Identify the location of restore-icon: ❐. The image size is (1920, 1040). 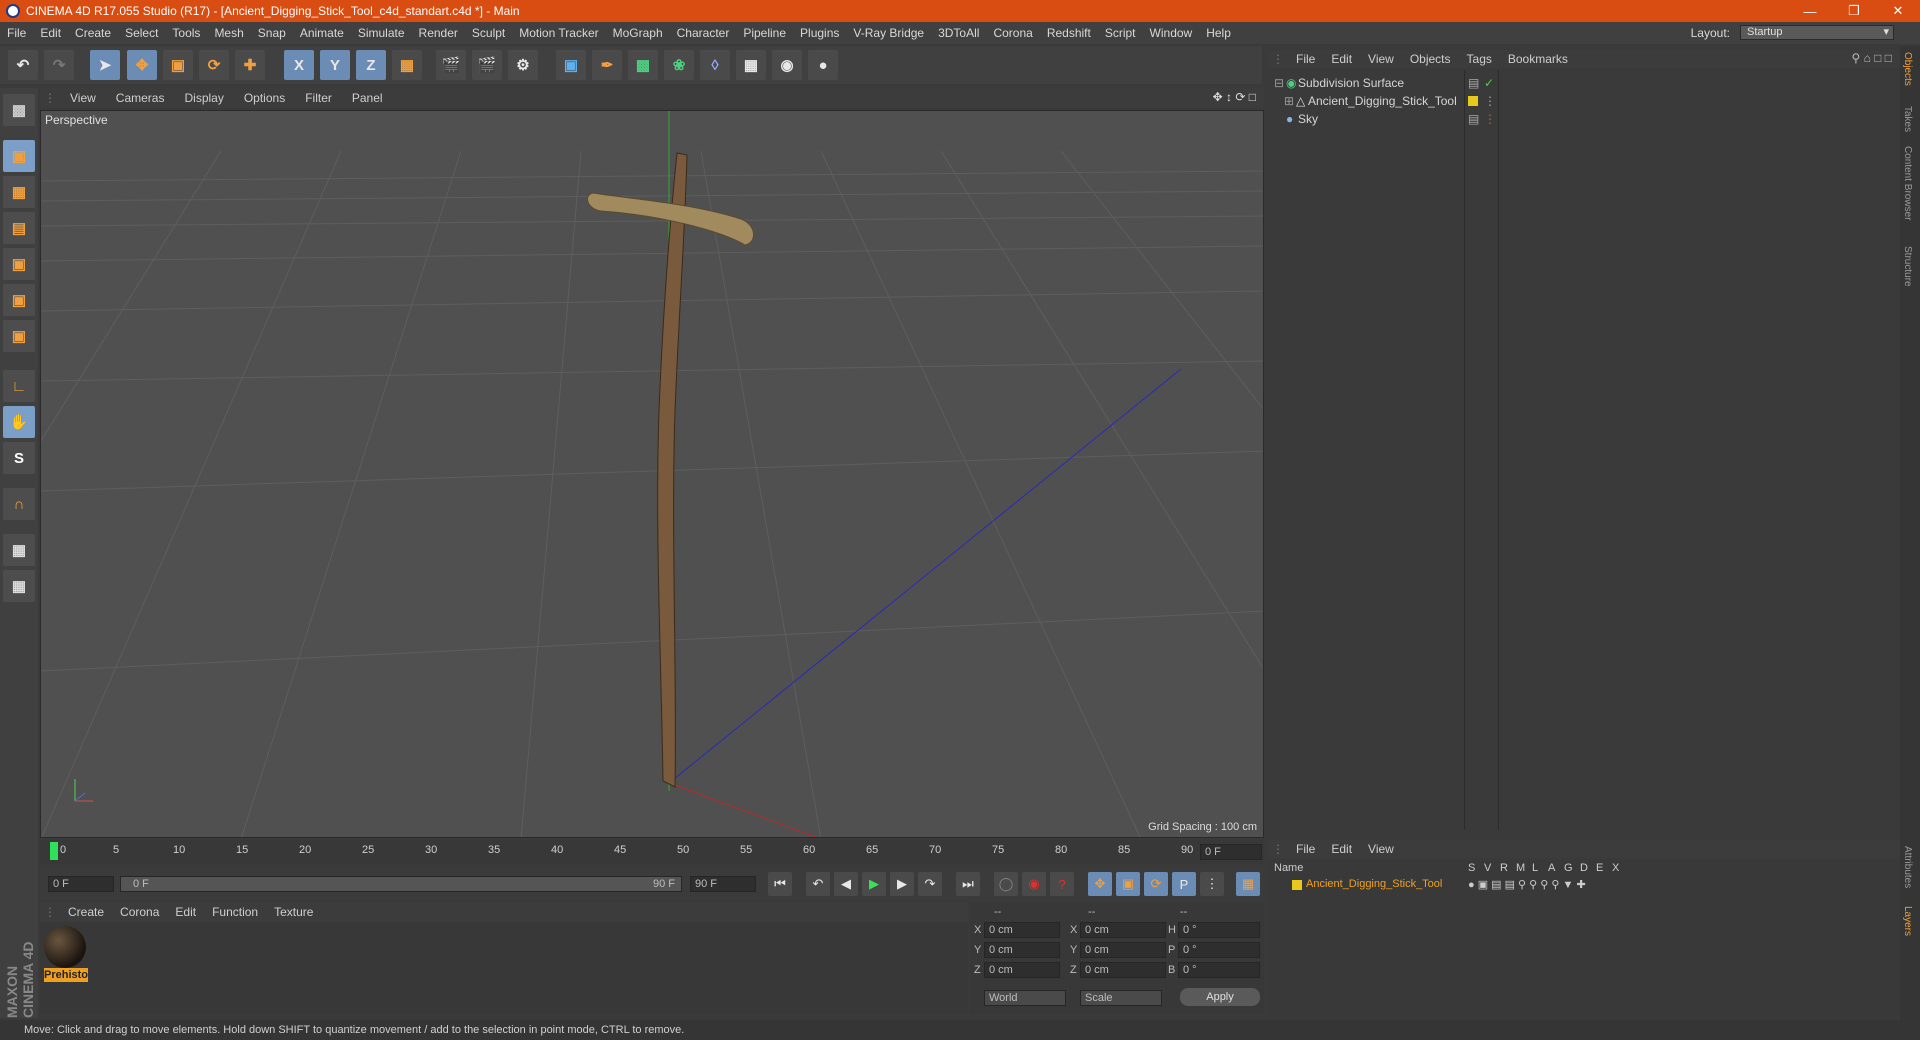
(1854, 11).